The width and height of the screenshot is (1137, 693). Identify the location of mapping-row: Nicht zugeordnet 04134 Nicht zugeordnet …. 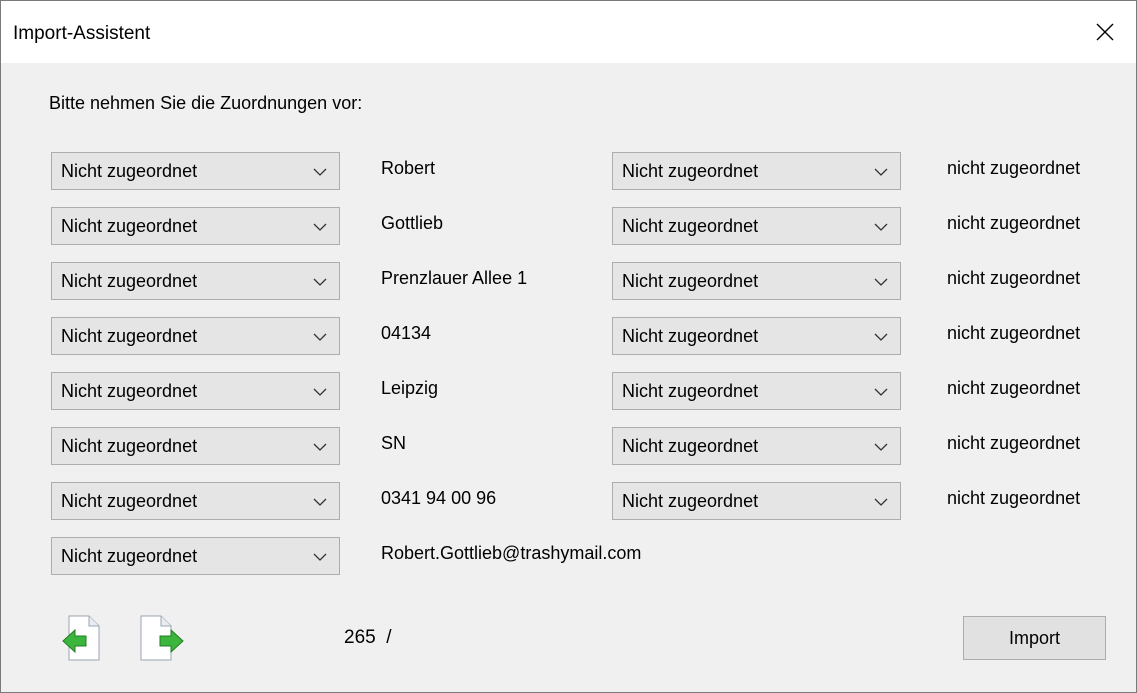
(551, 337).